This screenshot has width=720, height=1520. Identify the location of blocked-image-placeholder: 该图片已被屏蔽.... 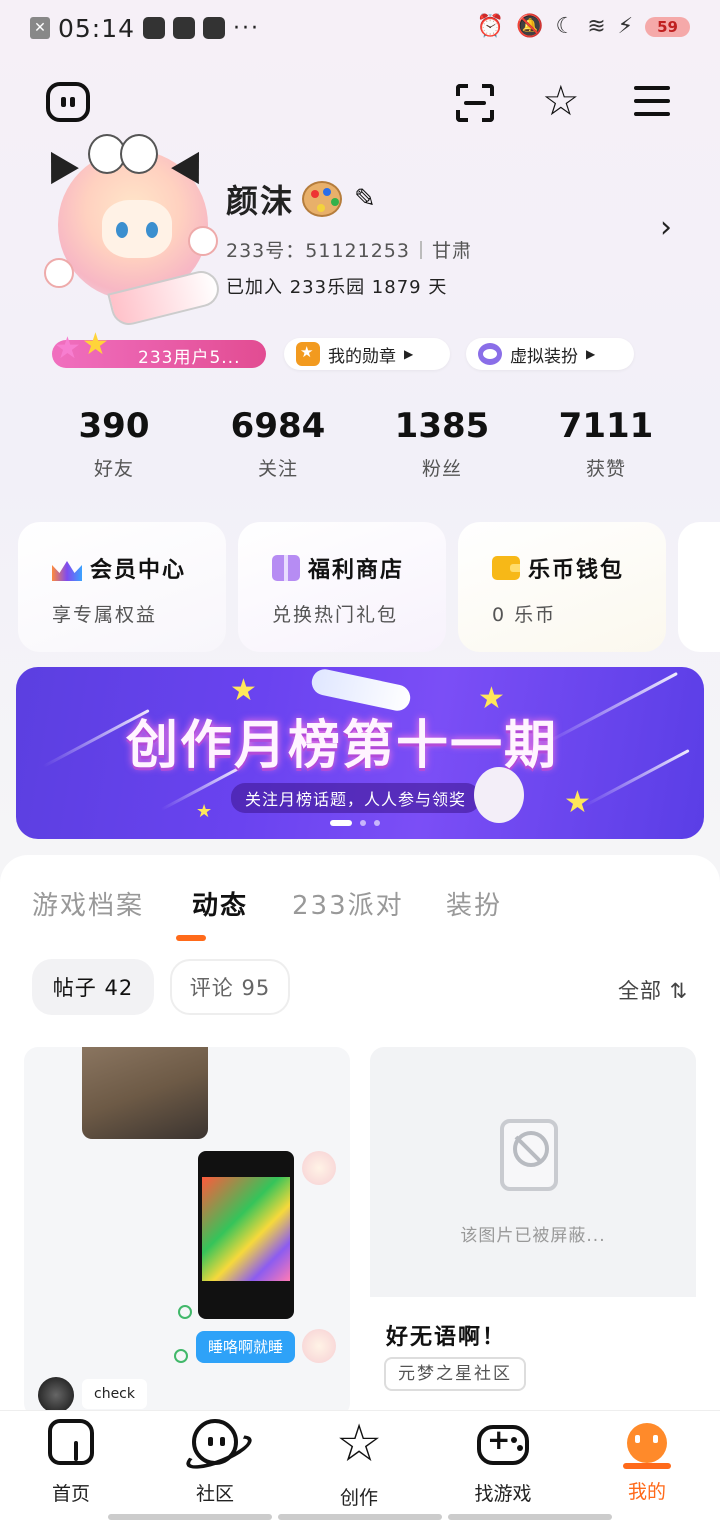
(533, 1172).